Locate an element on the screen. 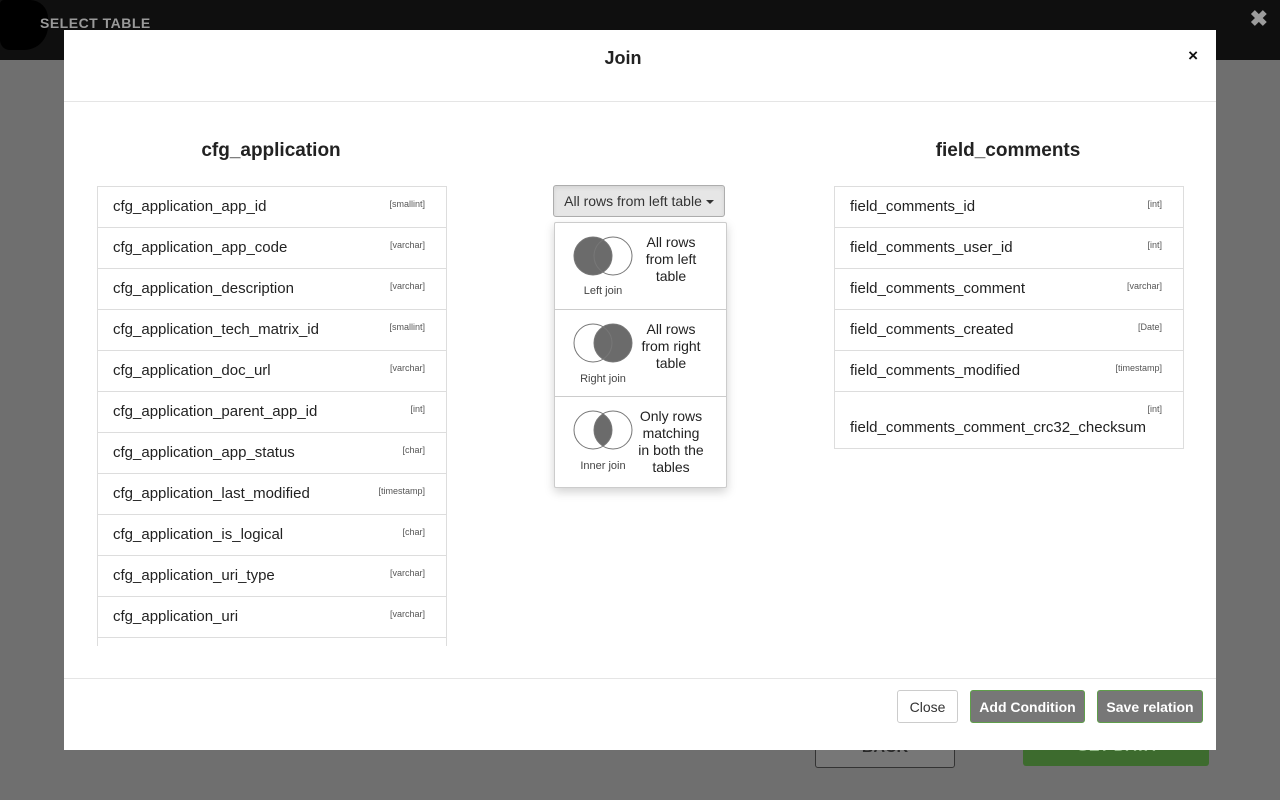 Image resolution: width=1280 pixels, height=800 pixels. left-field-row: cfg_application_uri [varchar] is located at coordinates (272, 617).